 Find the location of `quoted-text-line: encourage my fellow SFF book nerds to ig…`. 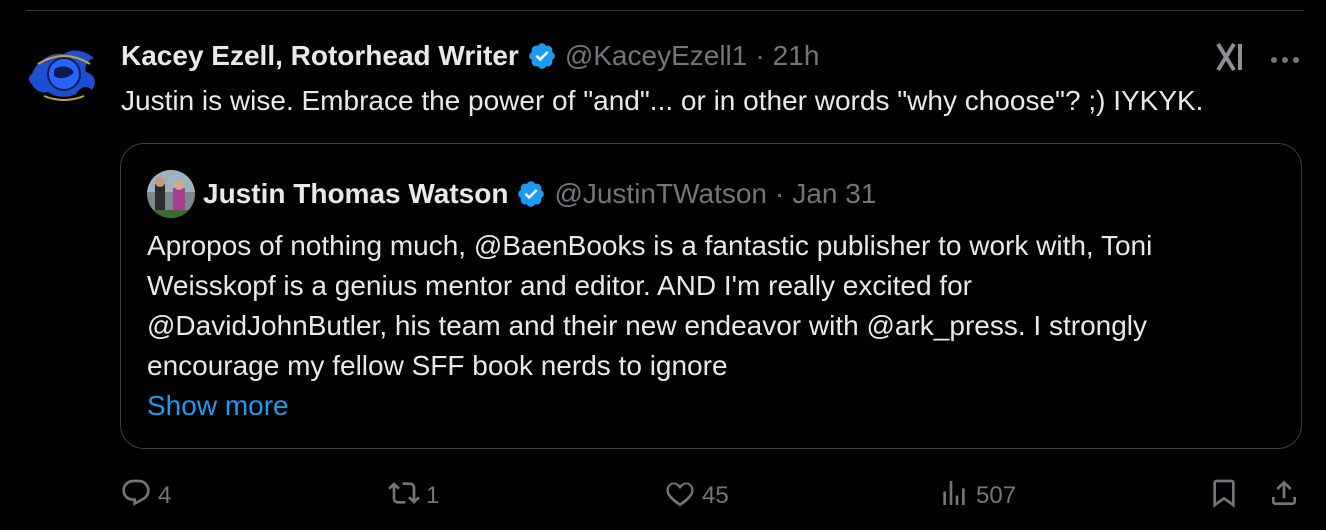

quoted-text-line: encourage my fellow SFF book nerds to ig… is located at coordinates (437, 365).